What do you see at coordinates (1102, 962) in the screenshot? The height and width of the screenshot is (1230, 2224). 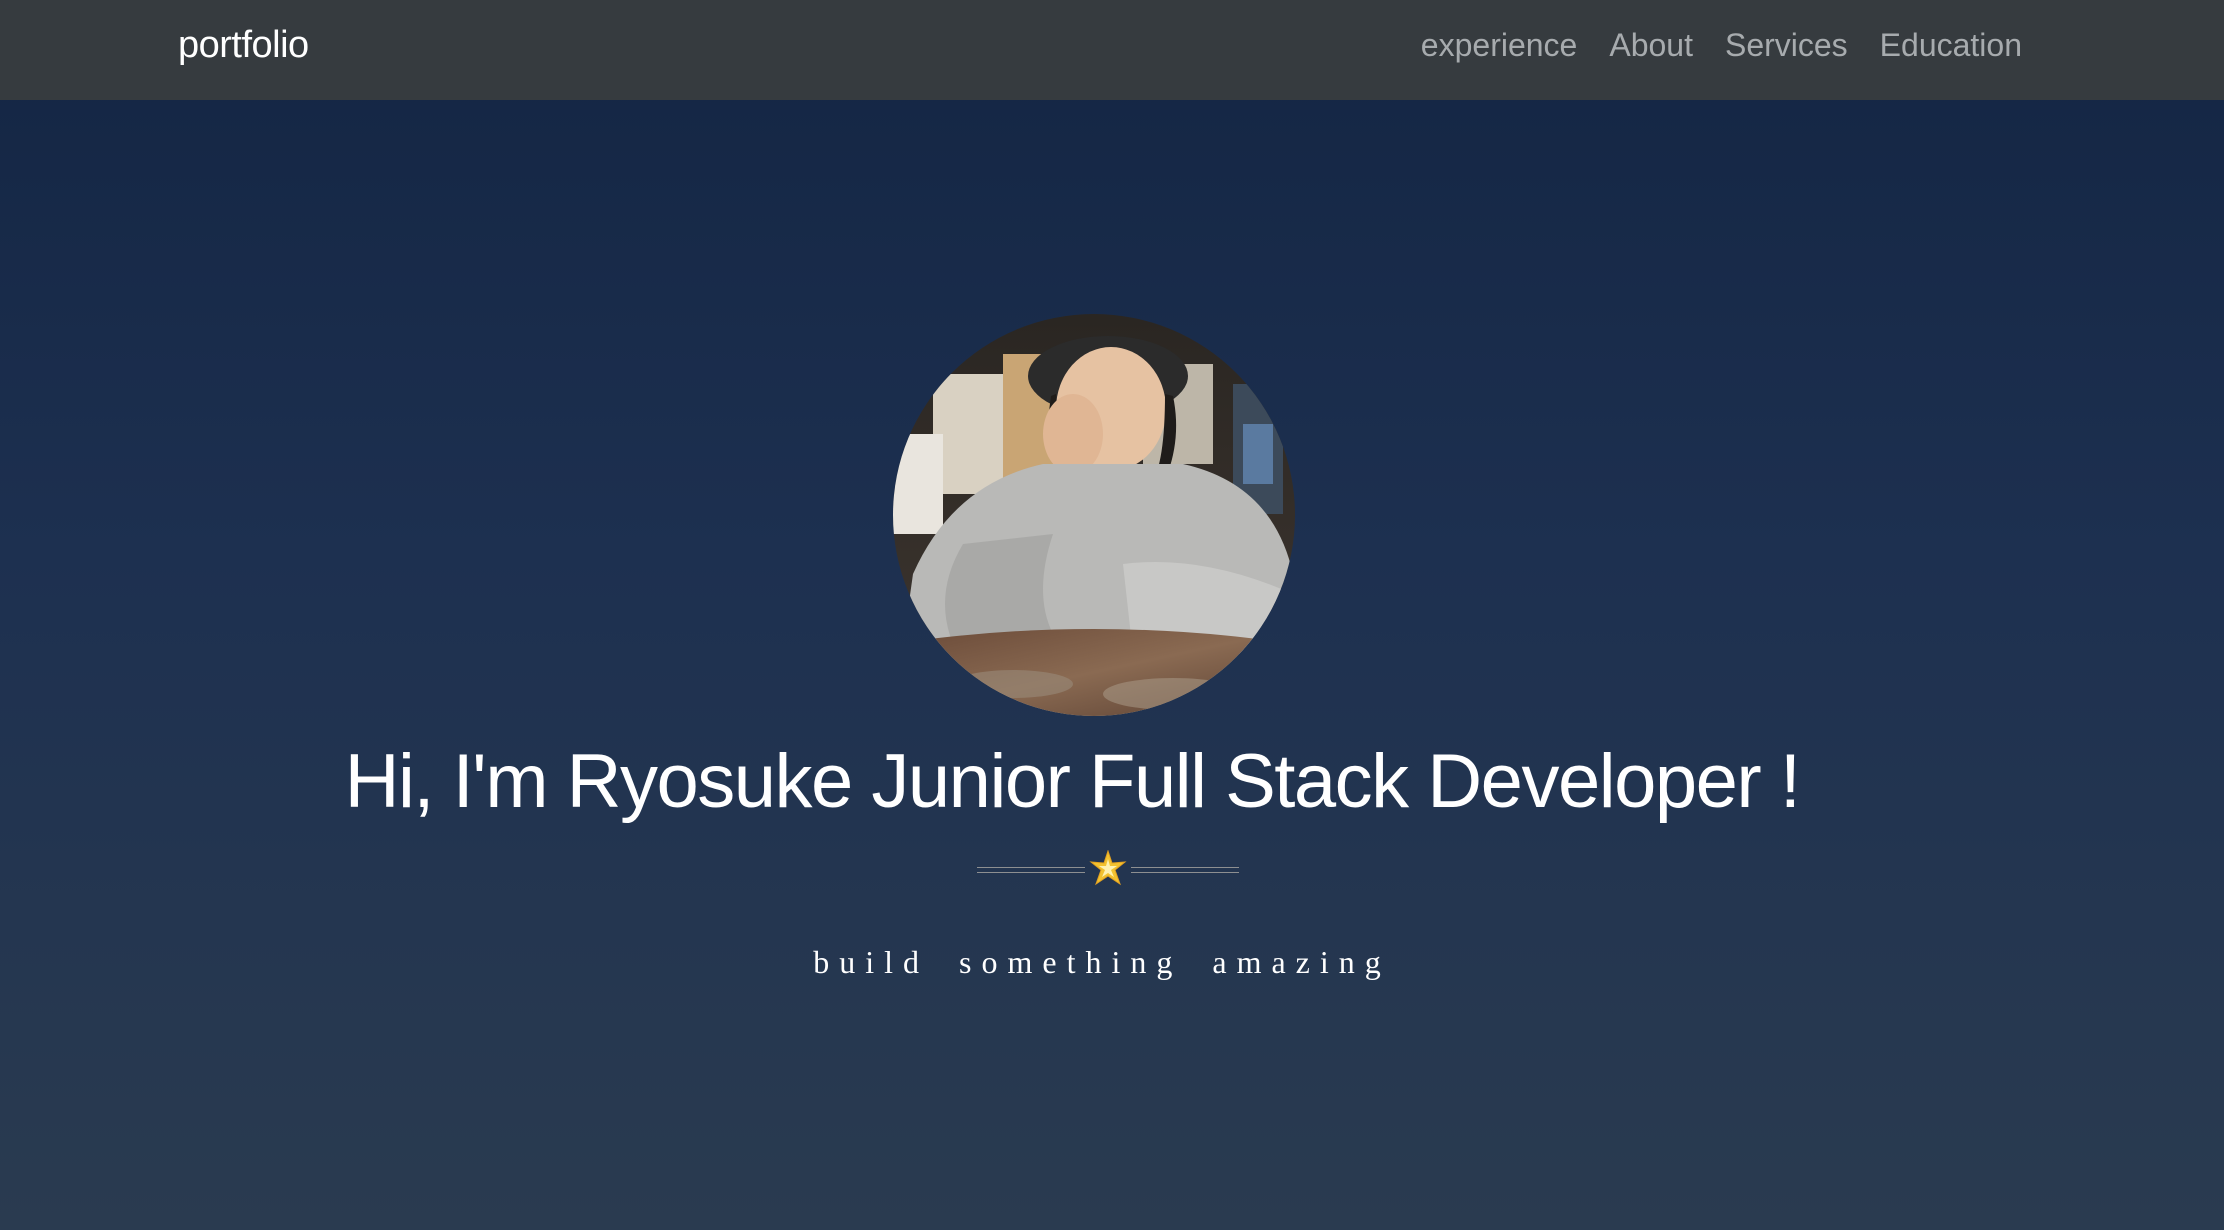 I see `hero-tagline: build something amazing` at bounding box center [1102, 962].